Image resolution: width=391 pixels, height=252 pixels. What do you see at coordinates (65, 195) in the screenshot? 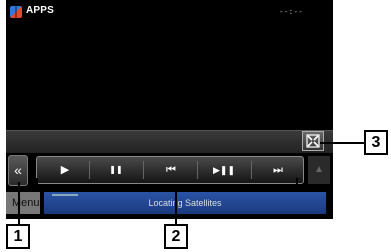
I see `info-indicator` at bounding box center [65, 195].